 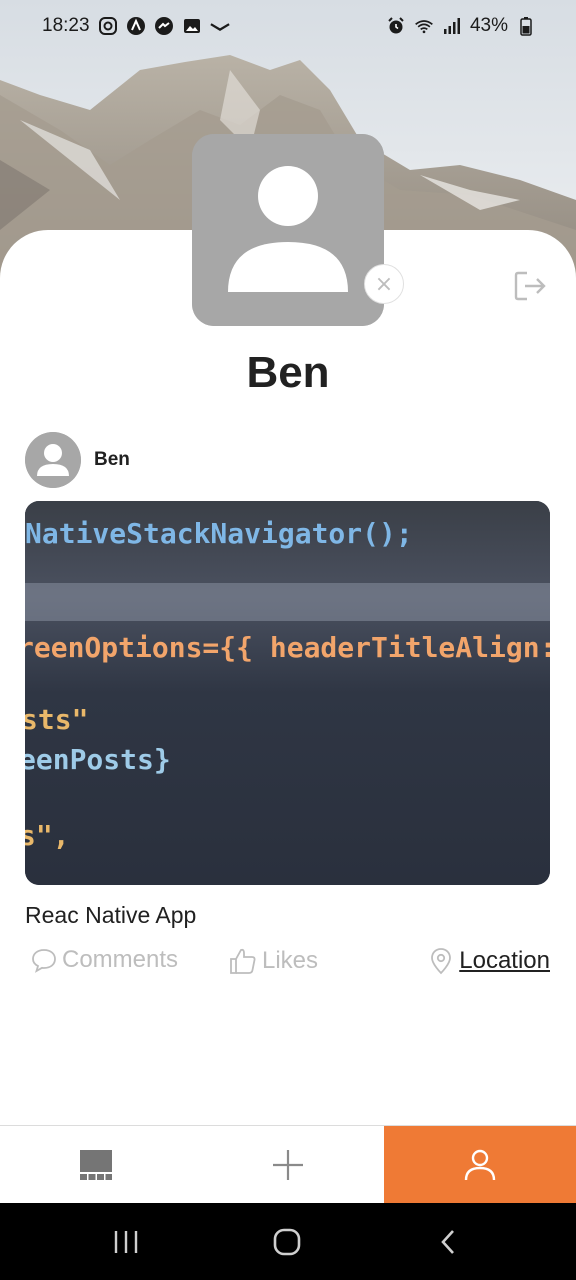 I want to click on recents-button, so click(x=126, y=1241).